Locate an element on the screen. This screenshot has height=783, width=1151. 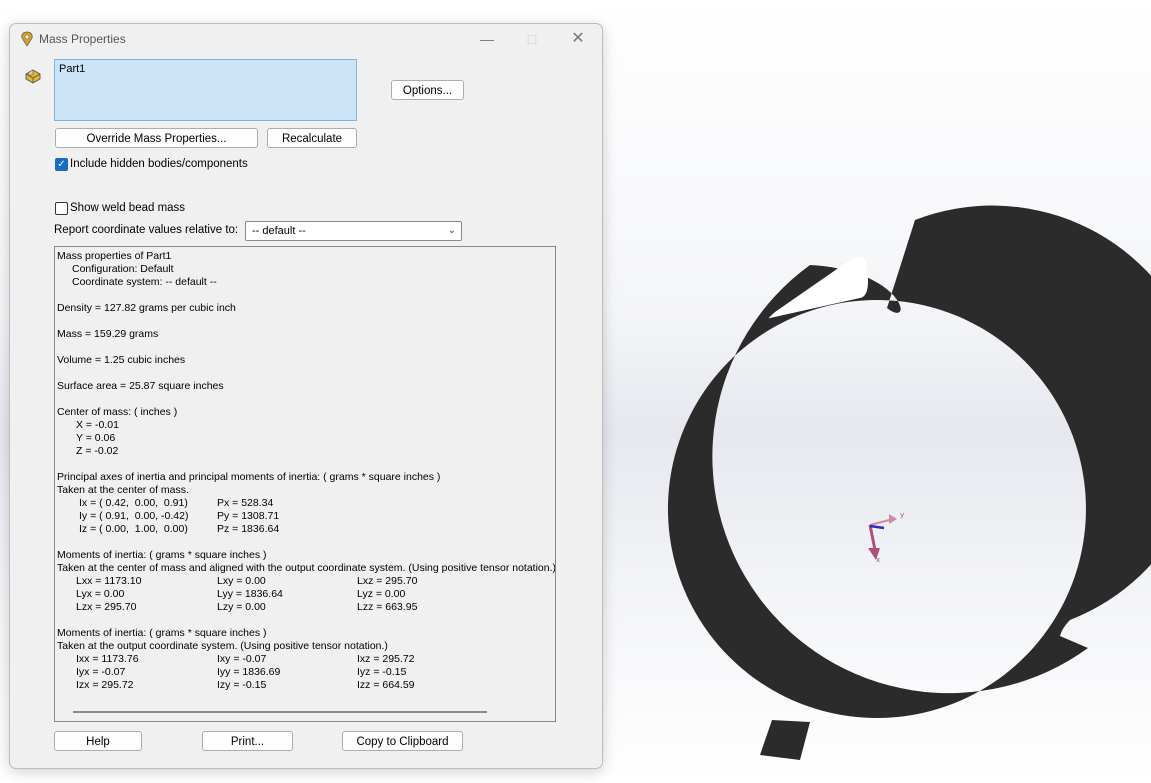
report-line: Lyx = 0.00 is located at coordinates (100, 594).